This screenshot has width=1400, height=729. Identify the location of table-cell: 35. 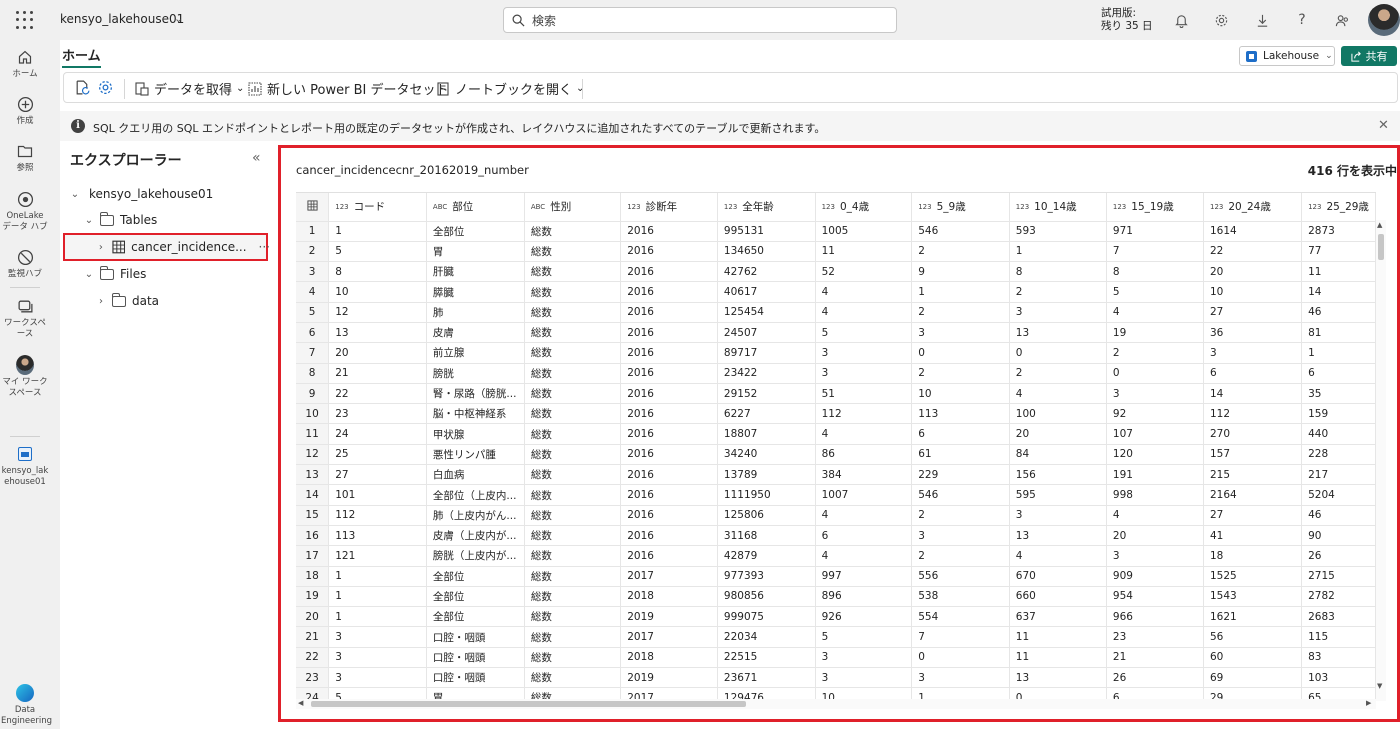
(1338, 394).